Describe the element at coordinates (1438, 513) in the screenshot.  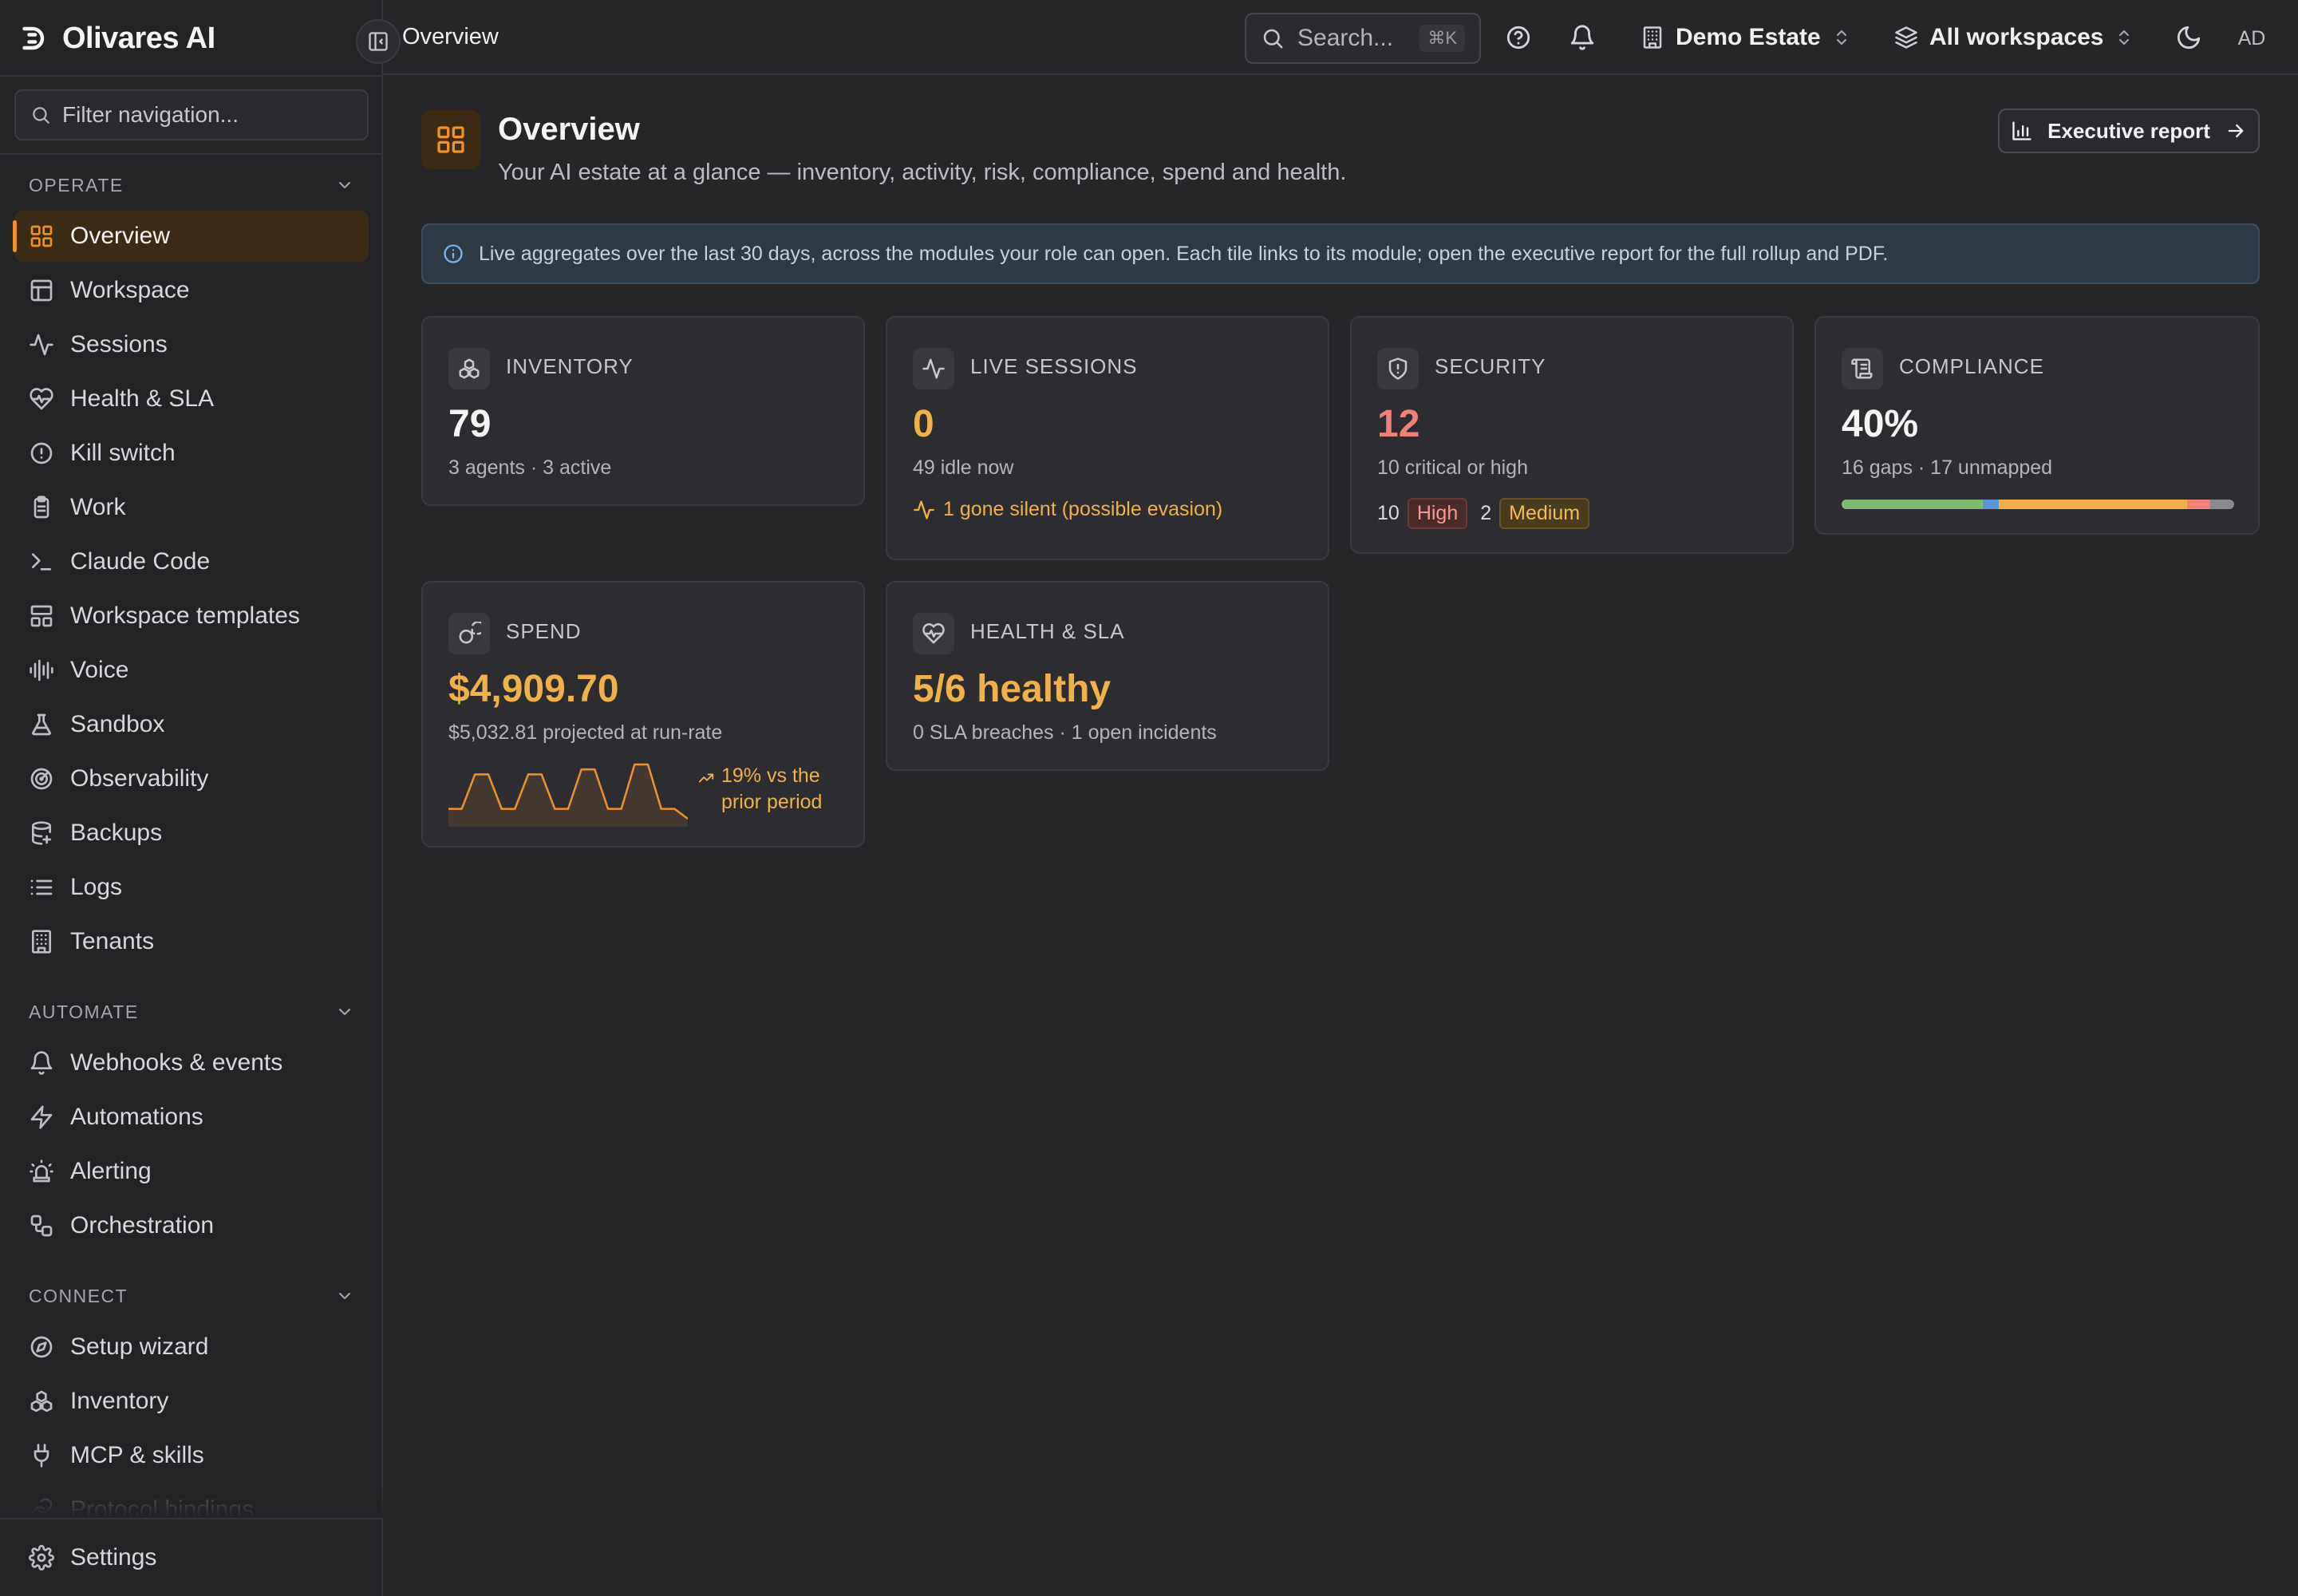
I see `high-badge: High` at that location.